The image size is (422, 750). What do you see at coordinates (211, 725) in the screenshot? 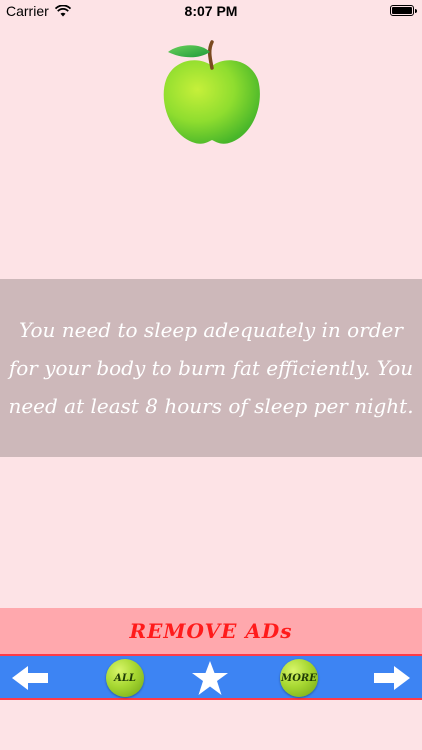
I see `bottom-spacer` at bounding box center [211, 725].